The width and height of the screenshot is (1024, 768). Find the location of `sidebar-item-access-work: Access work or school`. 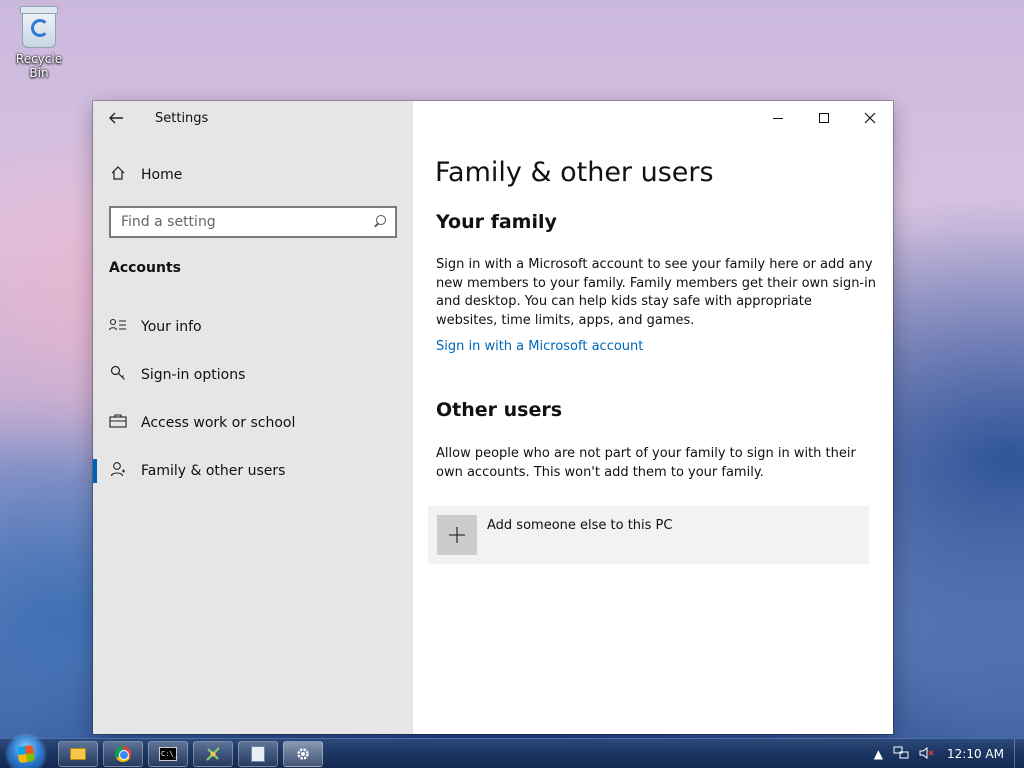

sidebar-item-access-work: Access work or school is located at coordinates (253, 423).